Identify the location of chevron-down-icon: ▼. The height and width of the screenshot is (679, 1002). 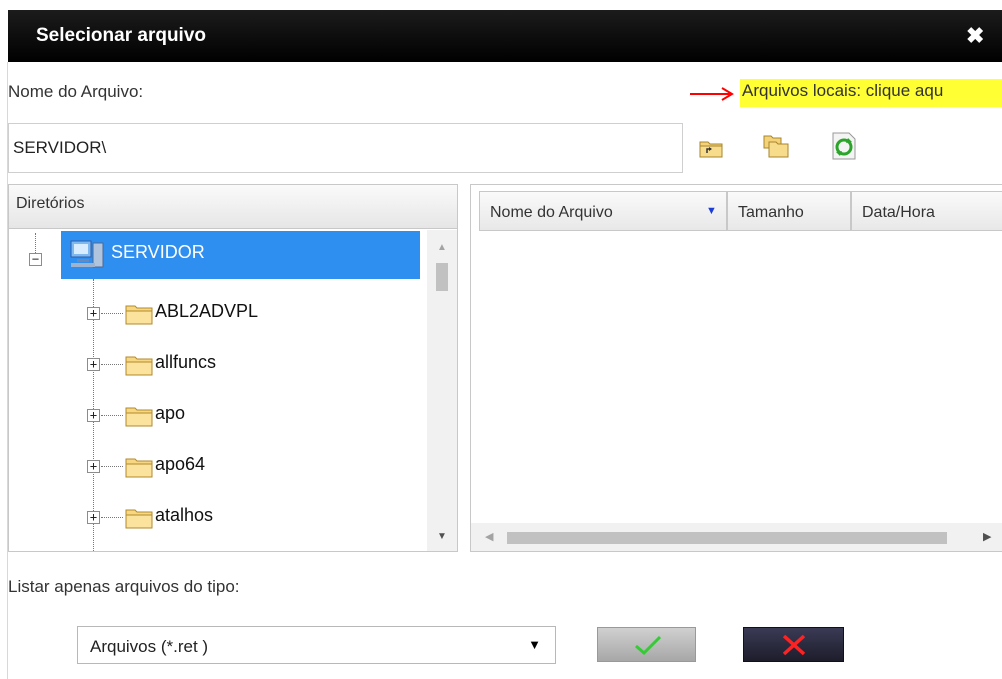
(534, 644).